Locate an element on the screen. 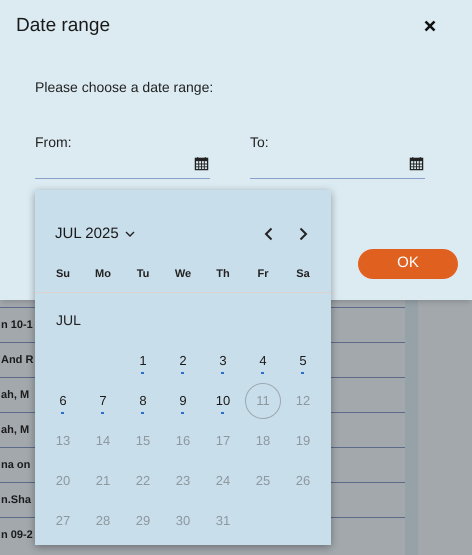  previous-icon is located at coordinates (268, 234).